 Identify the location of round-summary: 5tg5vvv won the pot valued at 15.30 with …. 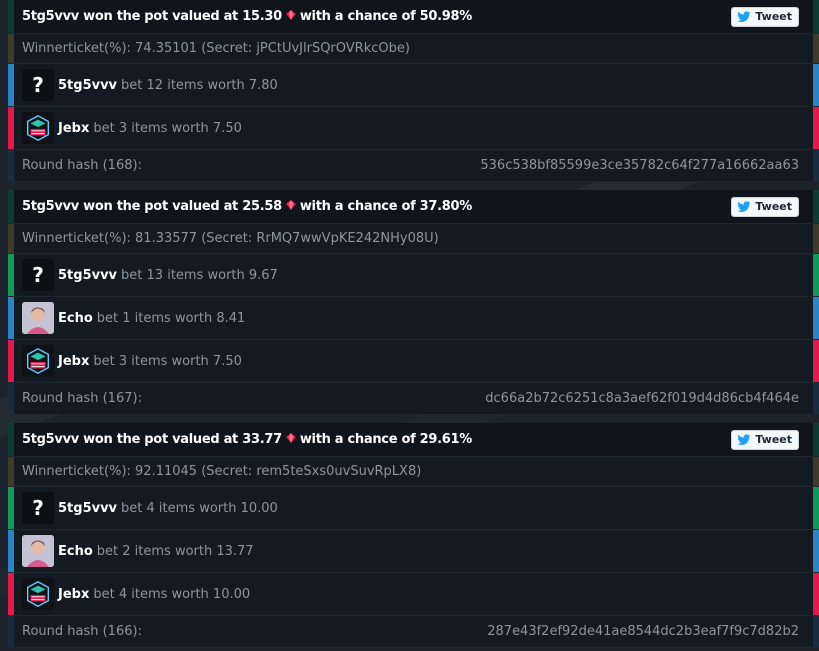
(247, 16).